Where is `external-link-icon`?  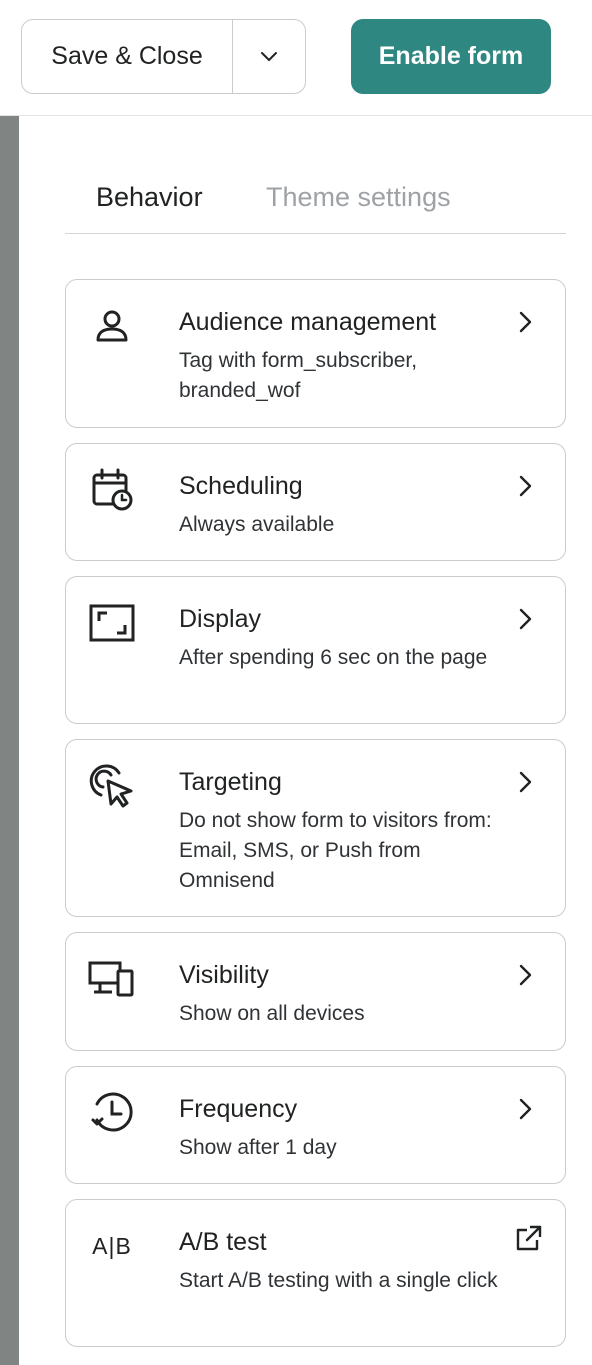 external-link-icon is located at coordinates (528, 1239).